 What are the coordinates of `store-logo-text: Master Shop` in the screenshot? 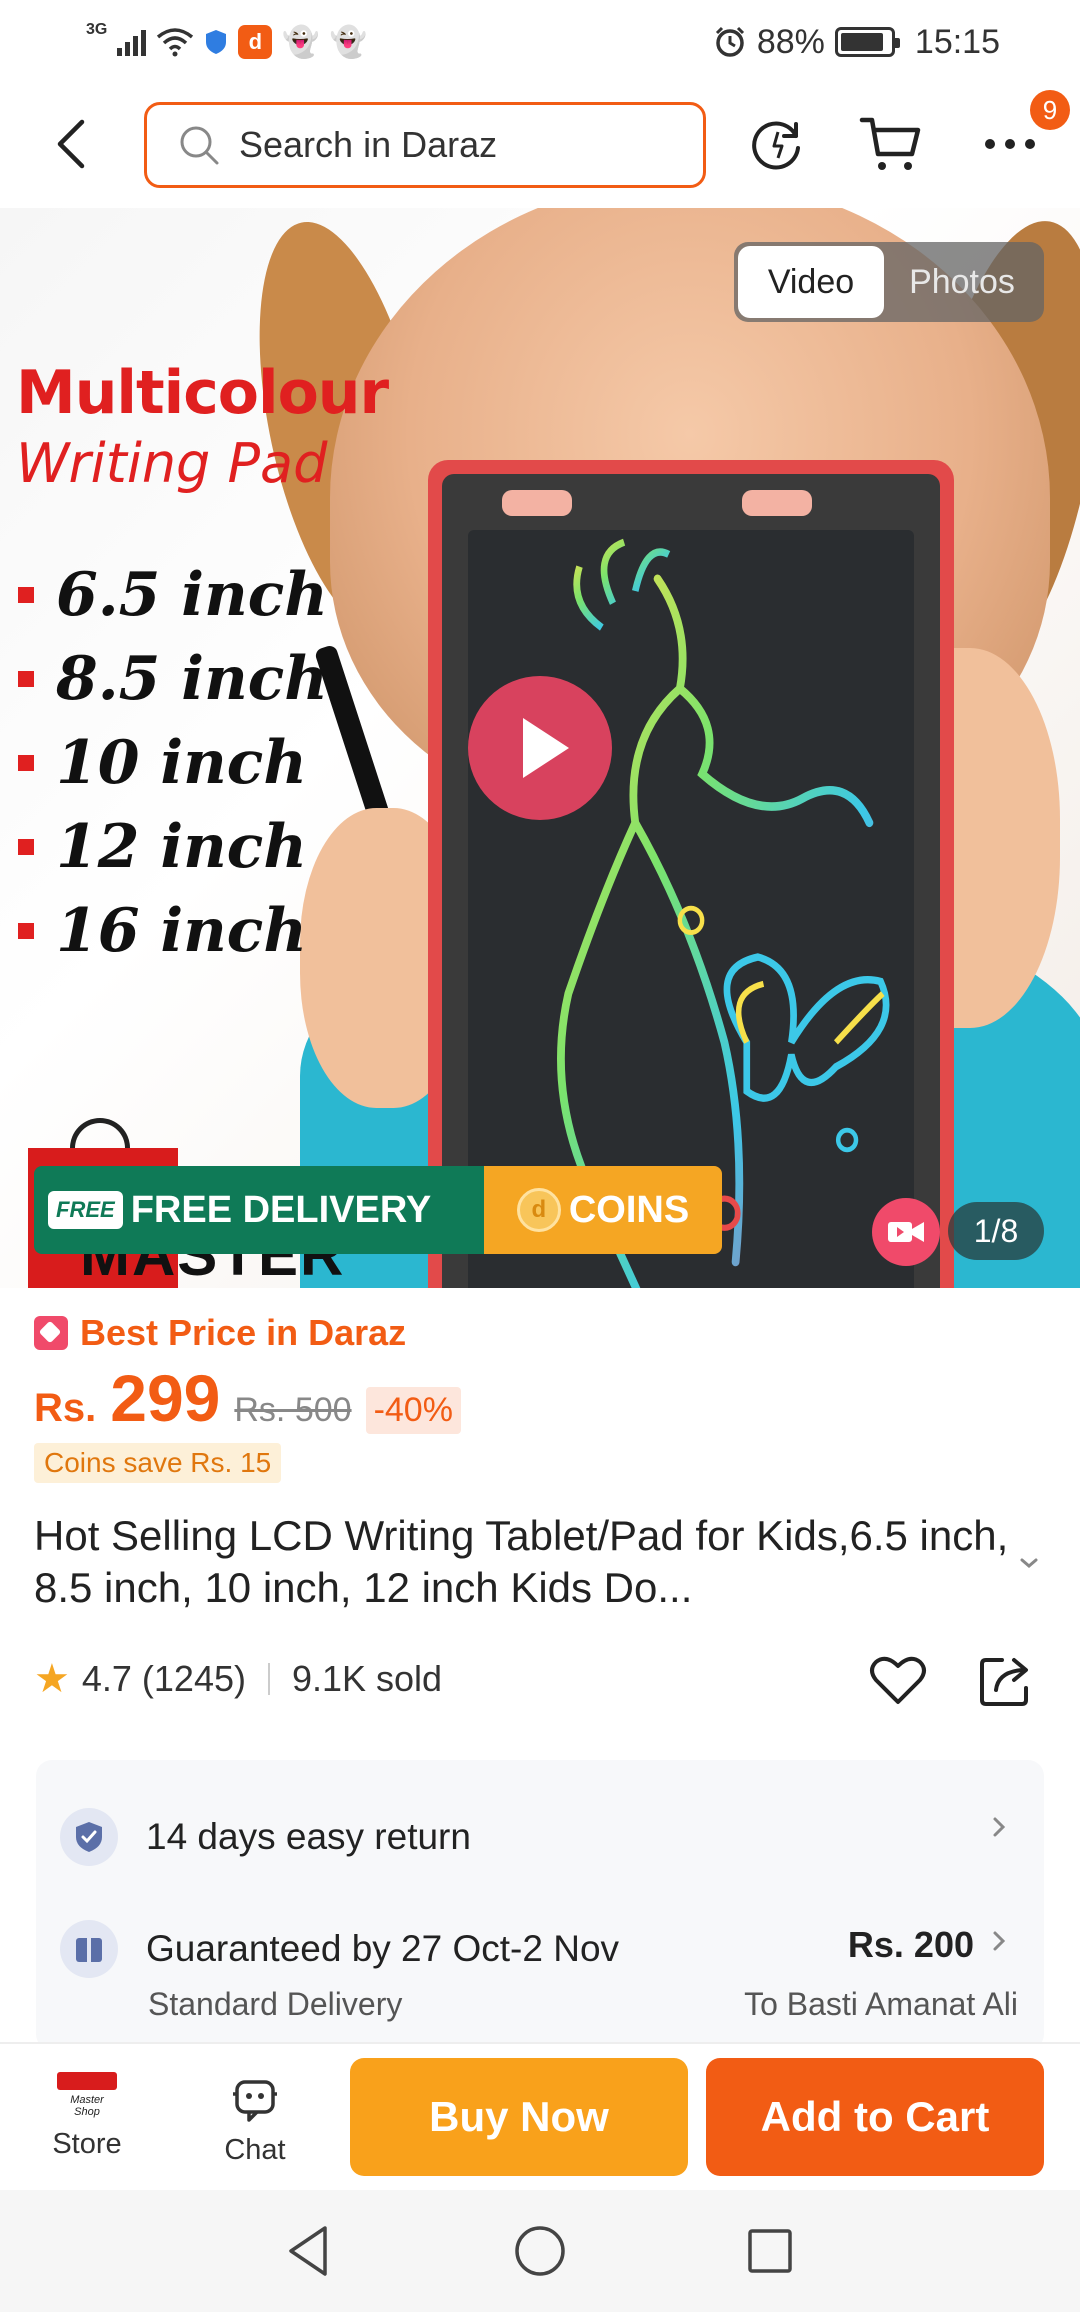 It's located at (87, 2106).